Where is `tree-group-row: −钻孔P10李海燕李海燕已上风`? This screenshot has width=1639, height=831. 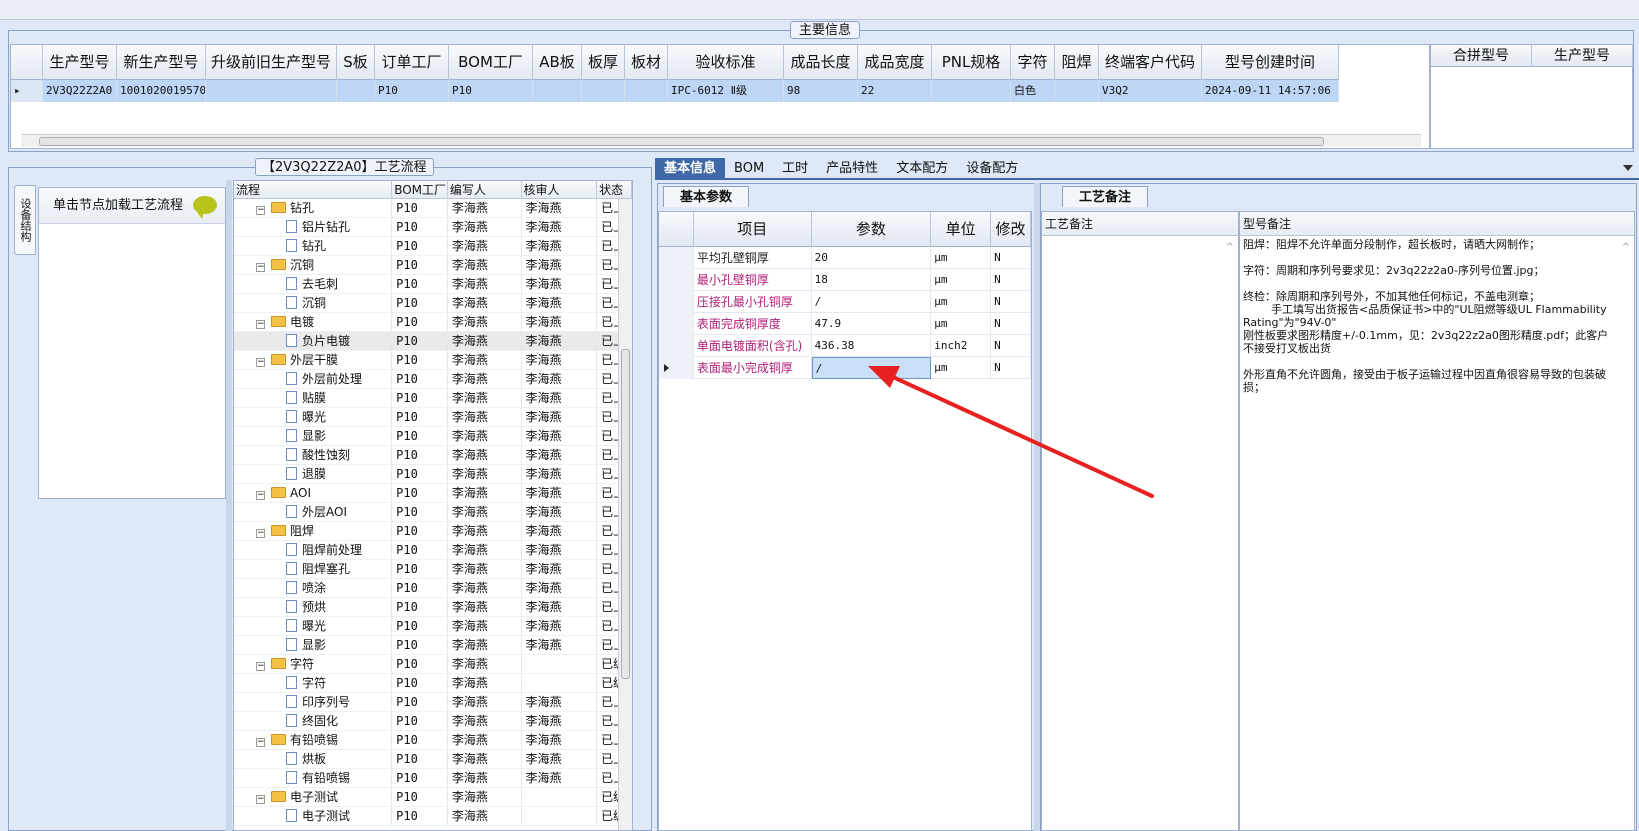
tree-group-row: −钻孔P10李海燕李海燕已上风 is located at coordinates (433, 208).